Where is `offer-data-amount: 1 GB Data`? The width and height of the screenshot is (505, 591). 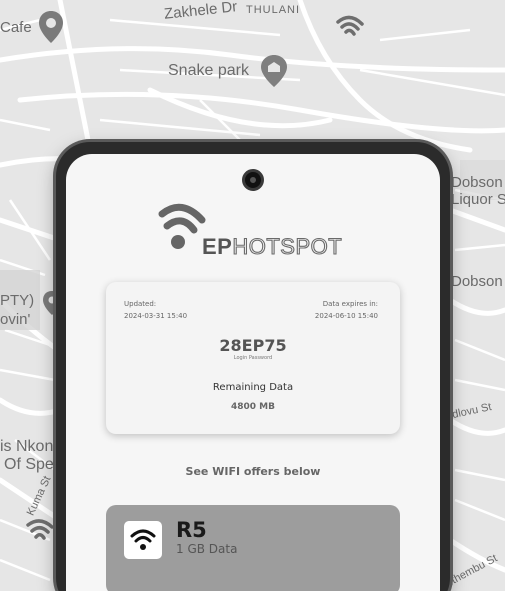 offer-data-amount: 1 GB Data is located at coordinates (207, 549).